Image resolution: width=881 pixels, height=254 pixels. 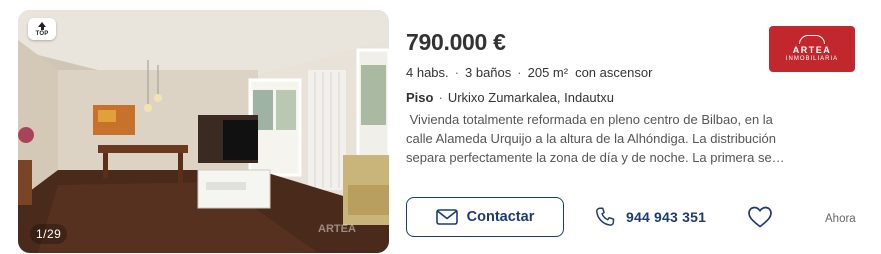 What do you see at coordinates (420, 97) in the screenshot?
I see `property-type: Piso` at bounding box center [420, 97].